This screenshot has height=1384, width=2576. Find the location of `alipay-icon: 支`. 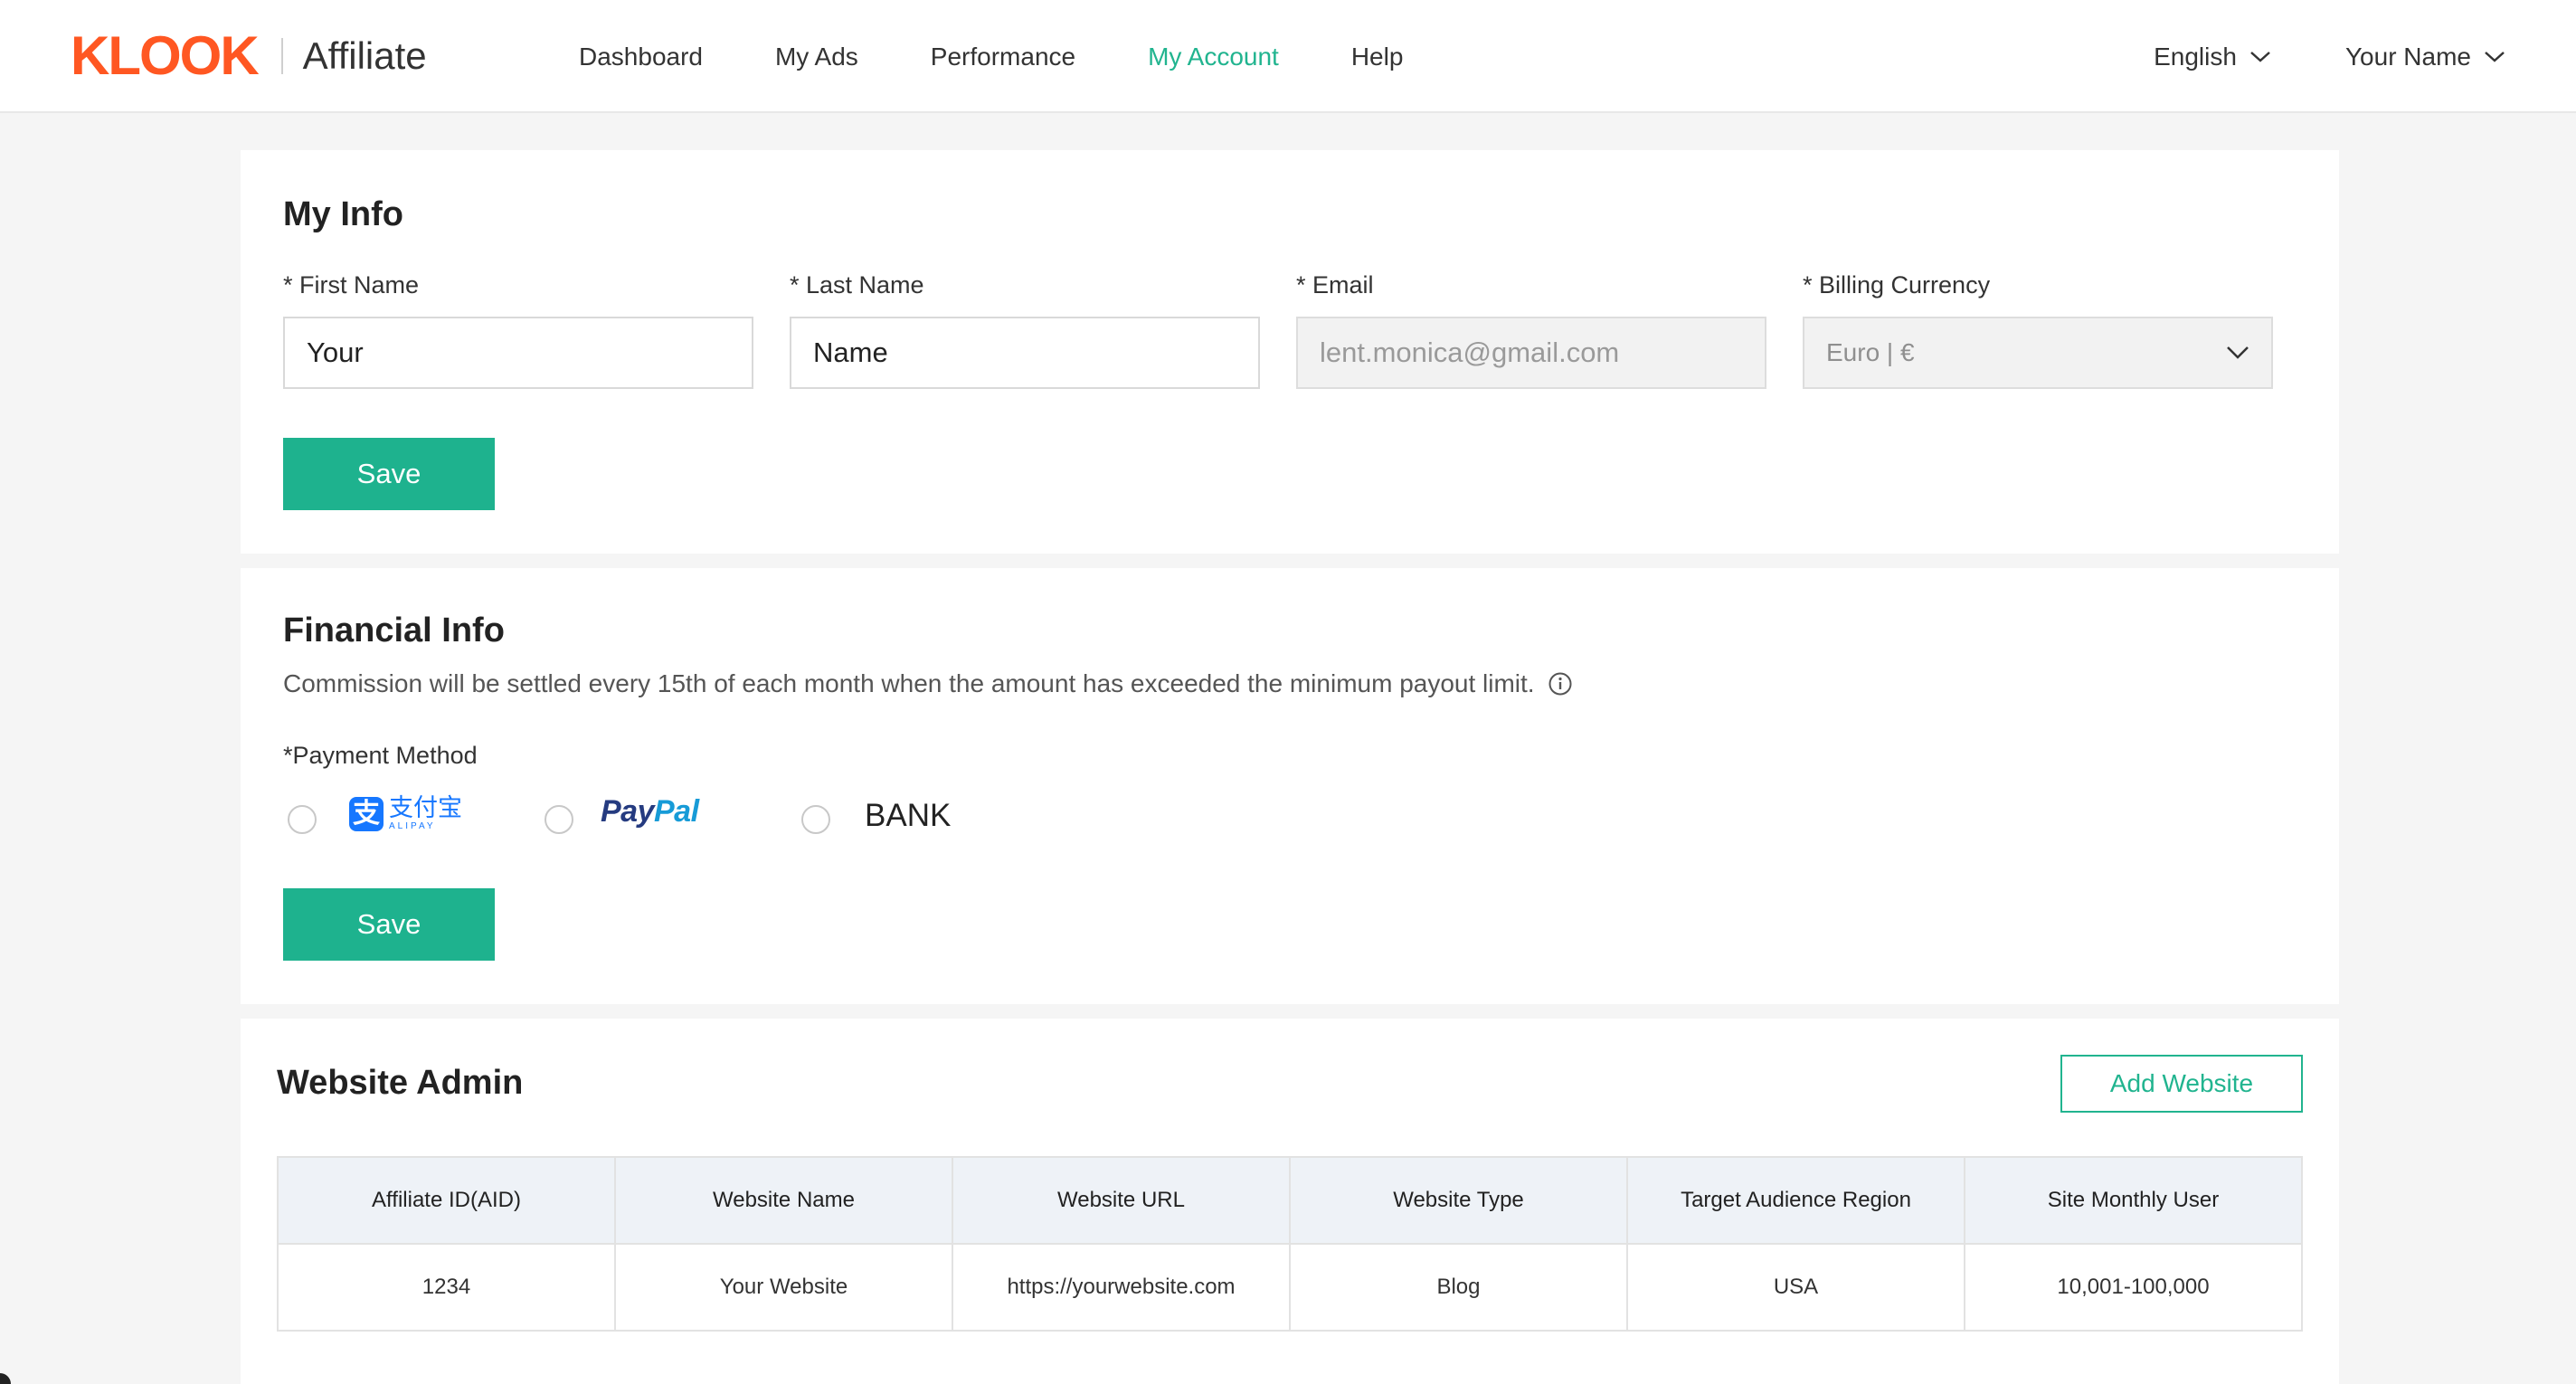

alipay-icon: 支 is located at coordinates (367, 813).